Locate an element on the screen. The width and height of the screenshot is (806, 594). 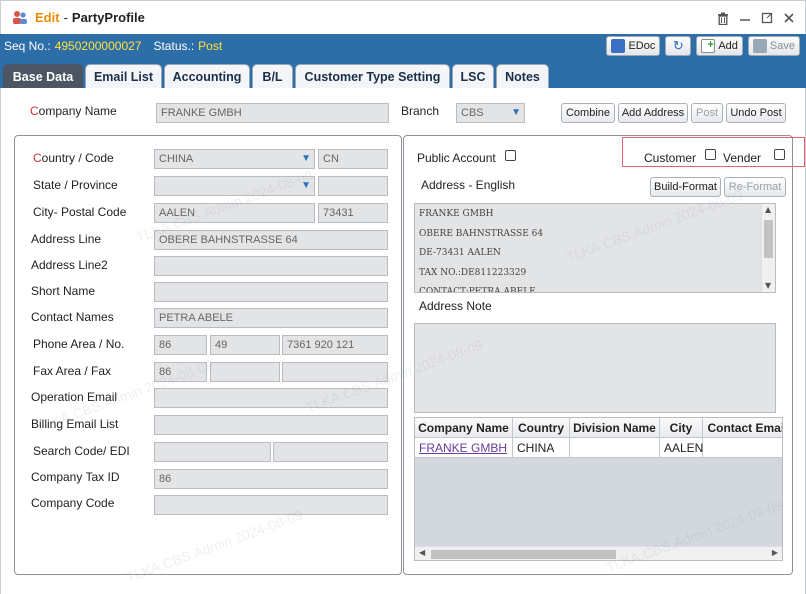
address-scrollbar: ▲ ▼ is located at coordinates (768, 248).